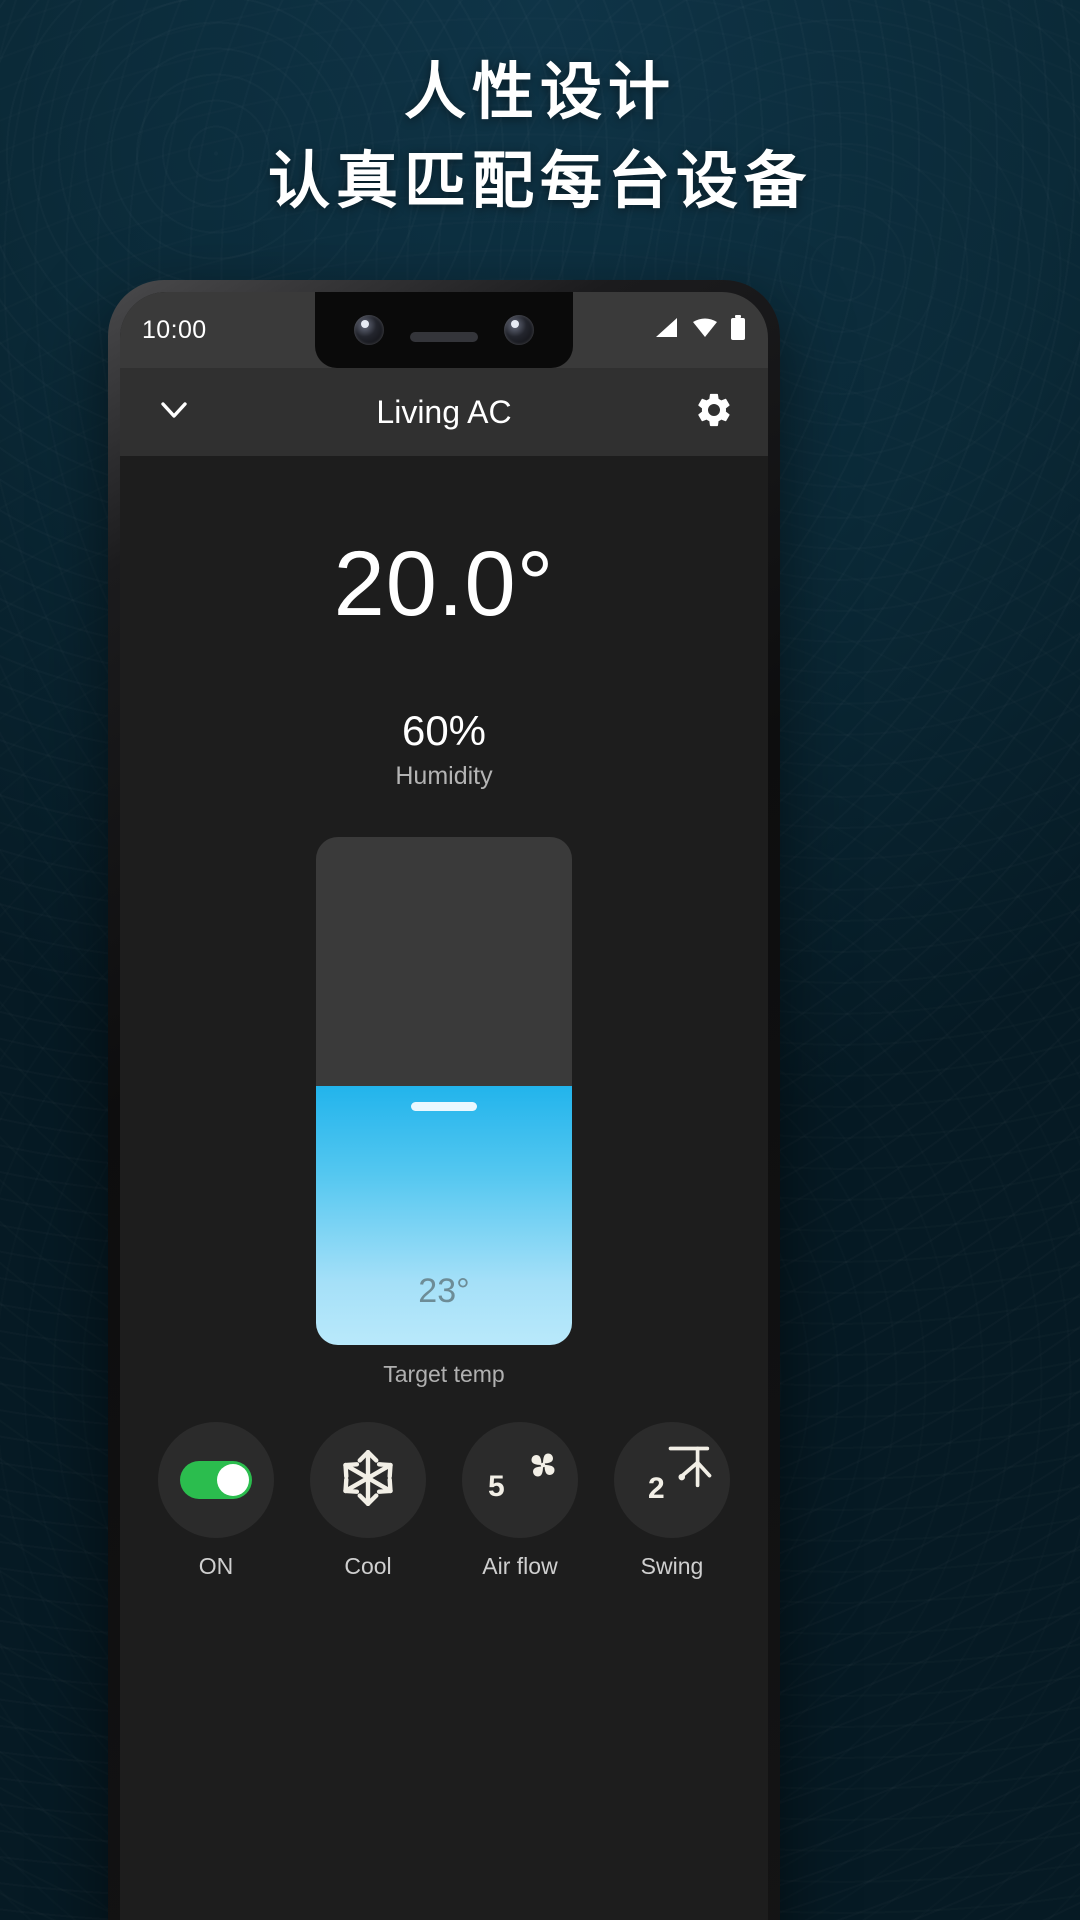  What do you see at coordinates (216, 1566) in the screenshot?
I see `control-power-label: ON` at bounding box center [216, 1566].